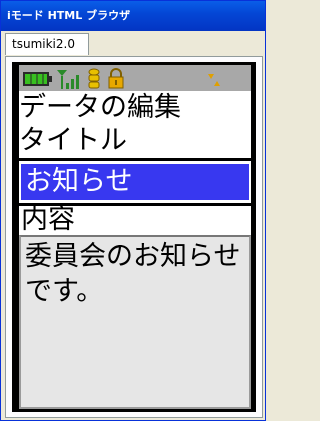  What do you see at coordinates (133, 45) in the screenshot?
I see `tab-bar: tsumiki2.0` at bounding box center [133, 45].